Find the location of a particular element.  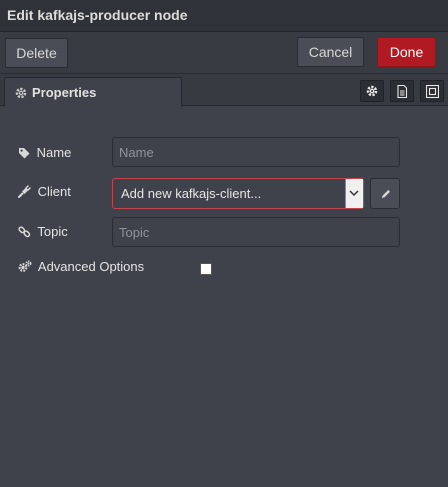

advanced-options-label-text: Advanced Options is located at coordinates (91, 266).